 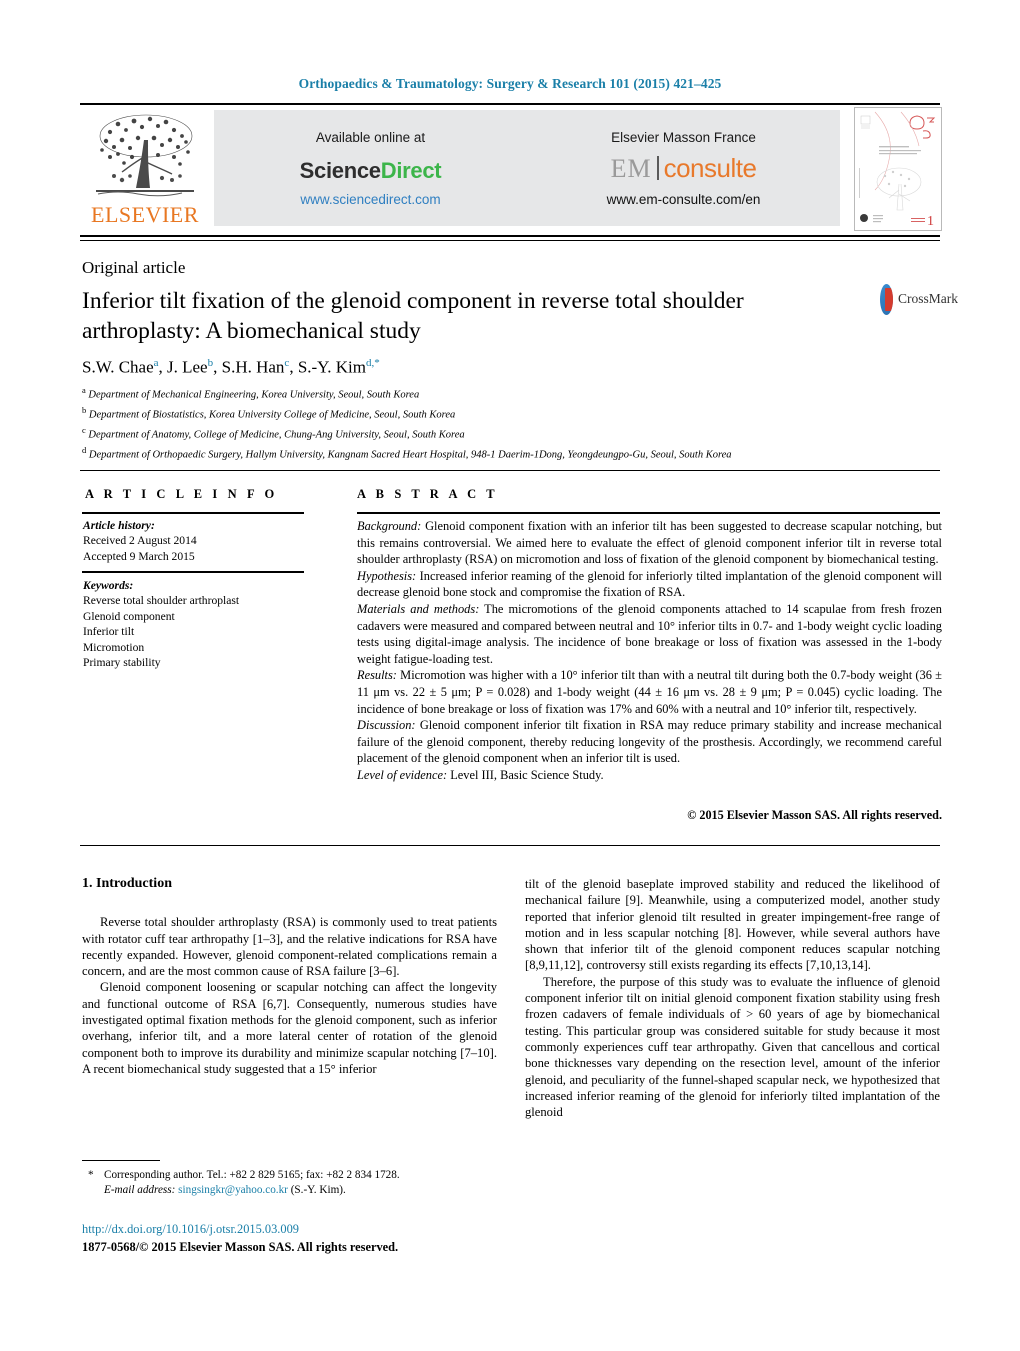 I want to click on author-affil-mark: b, so click(x=211, y=363).